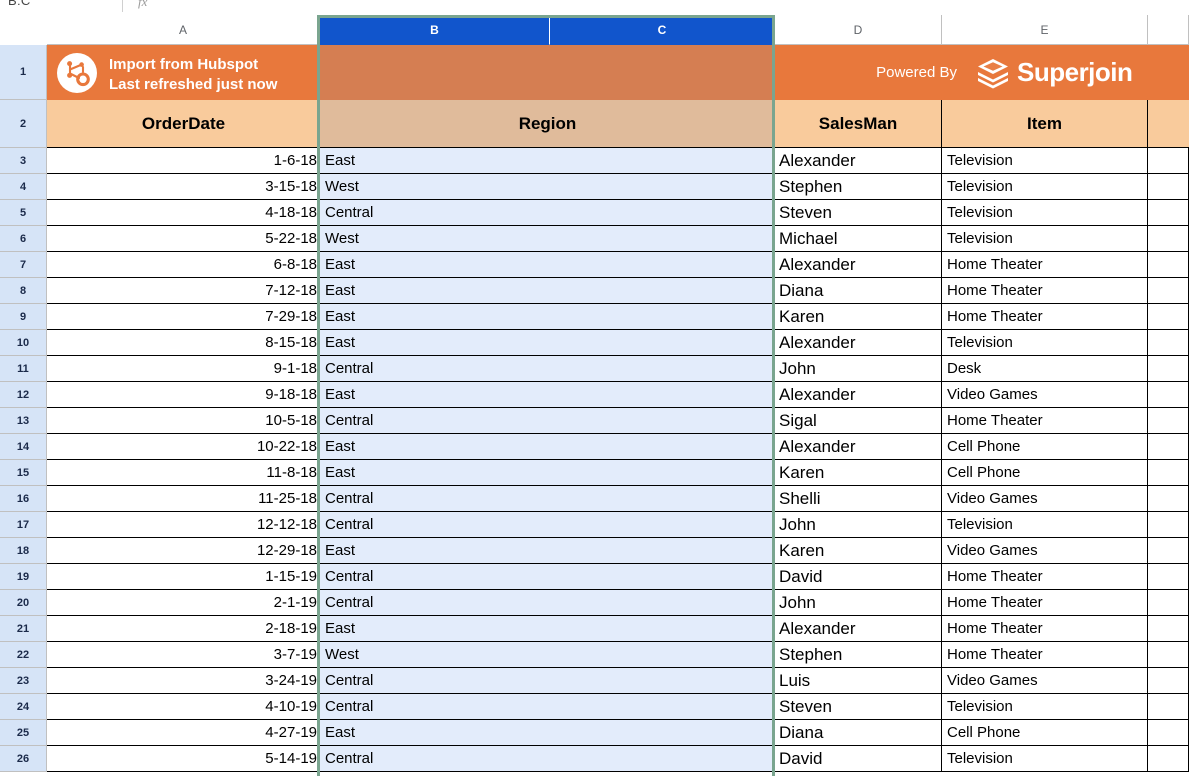  I want to click on cell-orderdate: 7-12-18, so click(183, 291).